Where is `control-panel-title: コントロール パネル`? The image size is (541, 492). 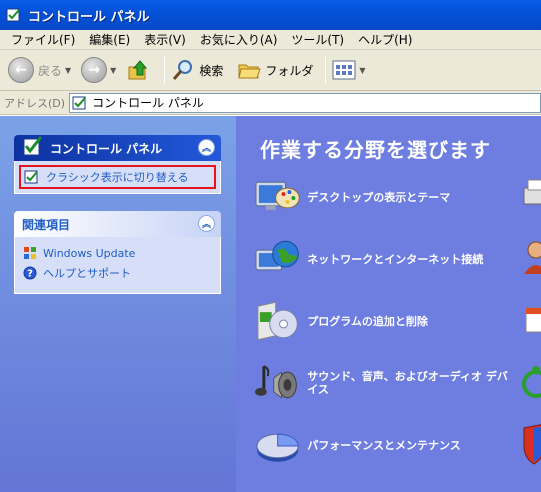 control-panel-title: コントロール パネル is located at coordinates (106, 148).